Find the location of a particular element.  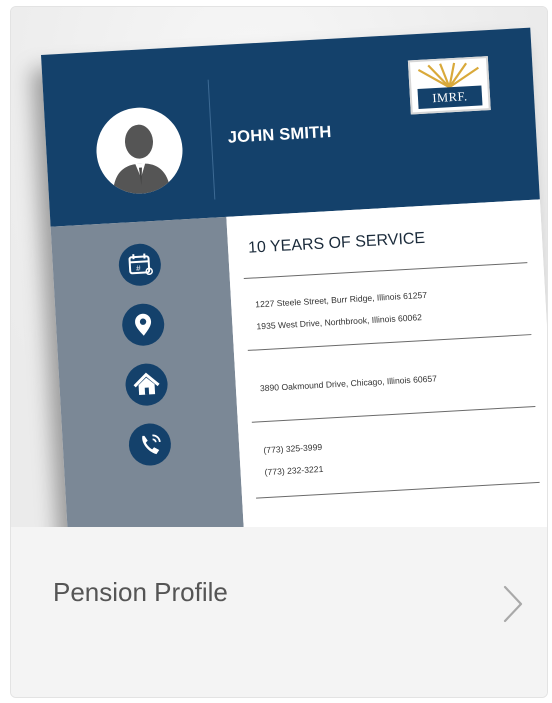

chevron-right-icon is located at coordinates (512, 604).